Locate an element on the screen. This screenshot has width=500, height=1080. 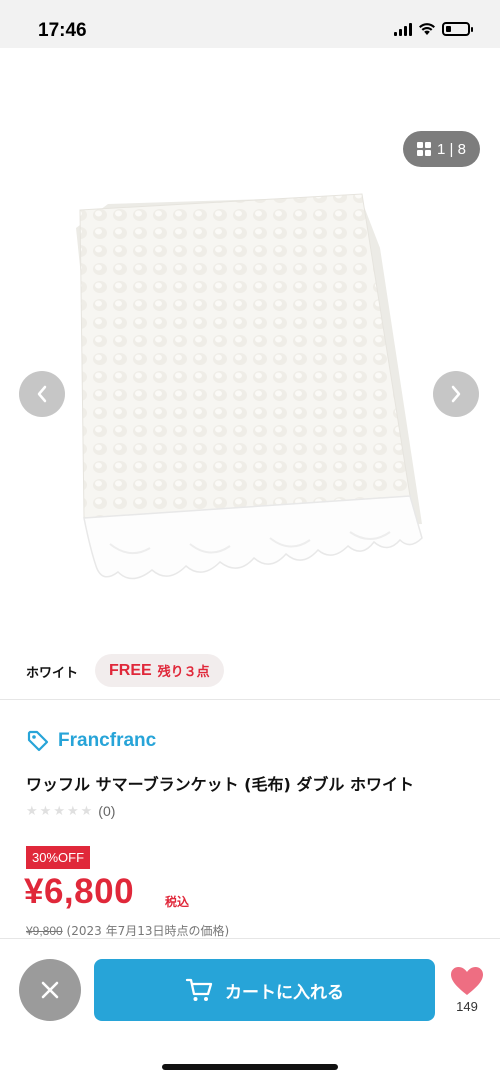
divider is located at coordinates (250, 699).